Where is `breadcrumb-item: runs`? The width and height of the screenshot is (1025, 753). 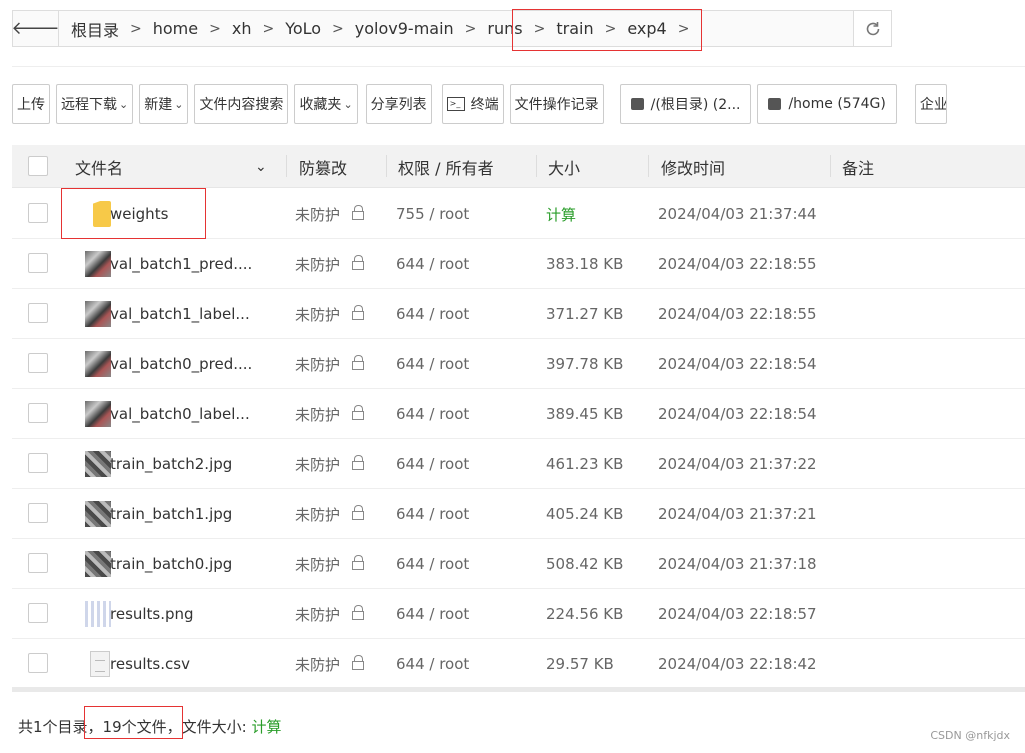
breadcrumb-item: runs is located at coordinates (504, 28).